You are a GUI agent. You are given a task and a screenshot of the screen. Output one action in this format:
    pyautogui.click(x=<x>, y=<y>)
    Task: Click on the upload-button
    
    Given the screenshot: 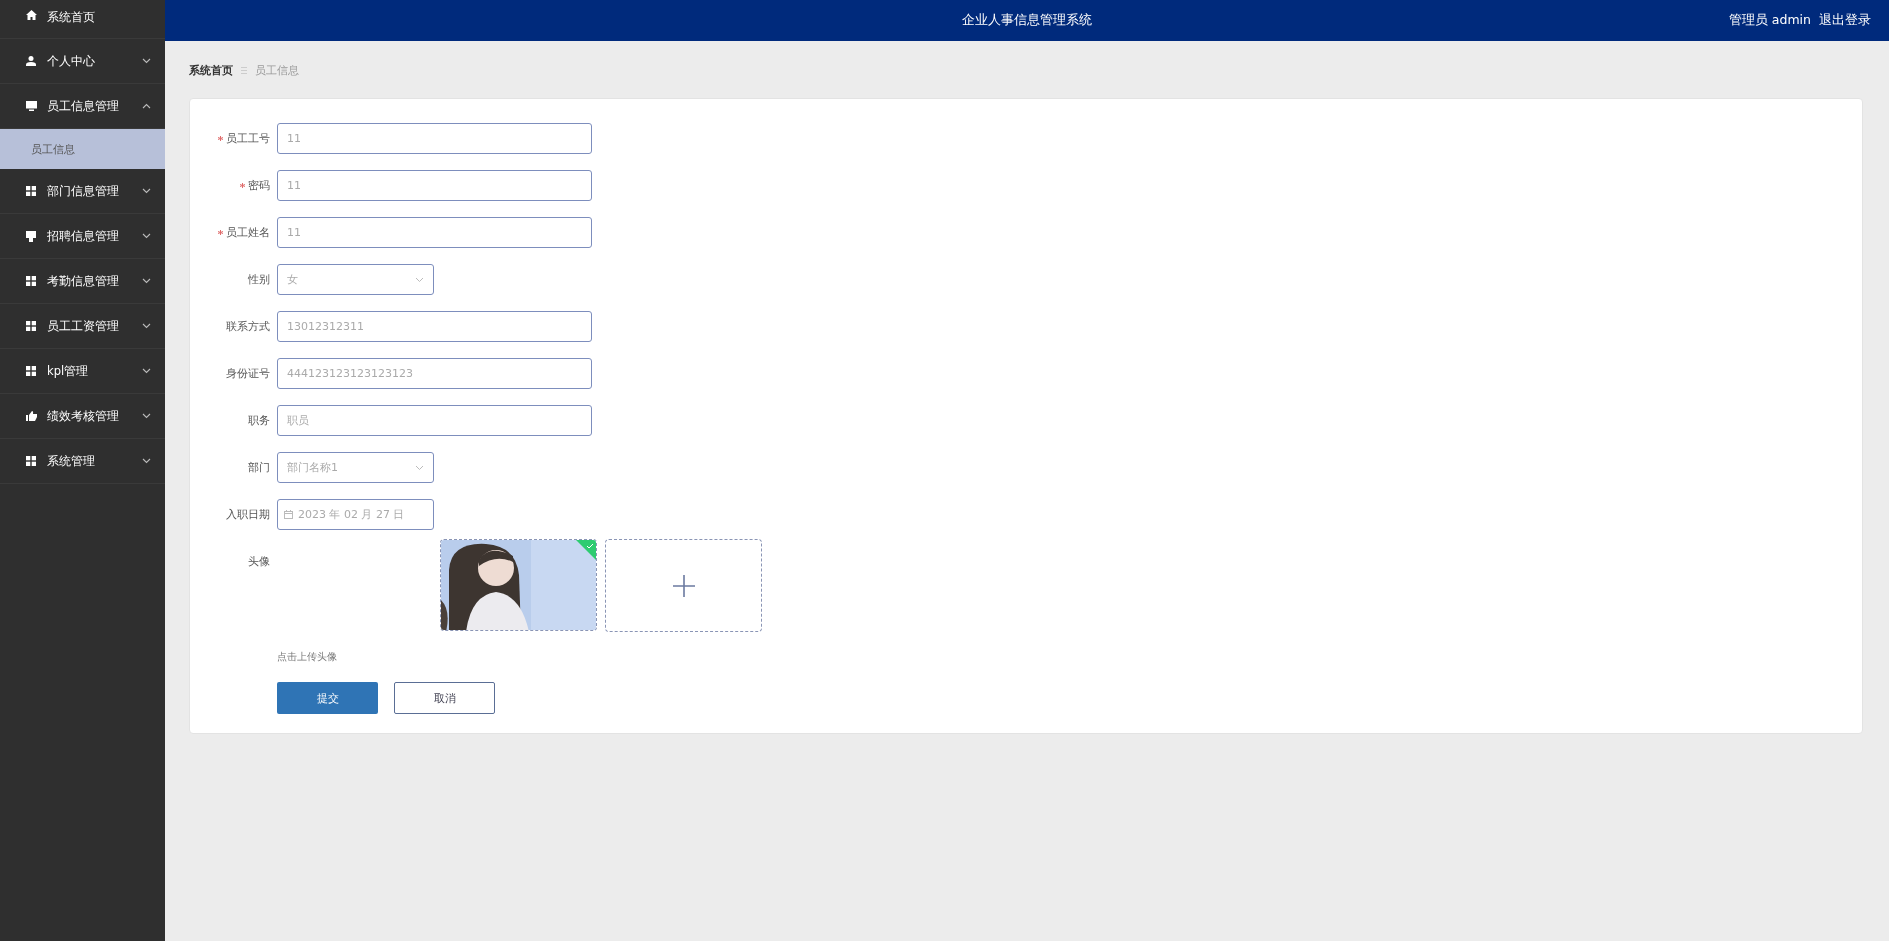 What is the action you would take?
    pyautogui.click(x=683, y=585)
    